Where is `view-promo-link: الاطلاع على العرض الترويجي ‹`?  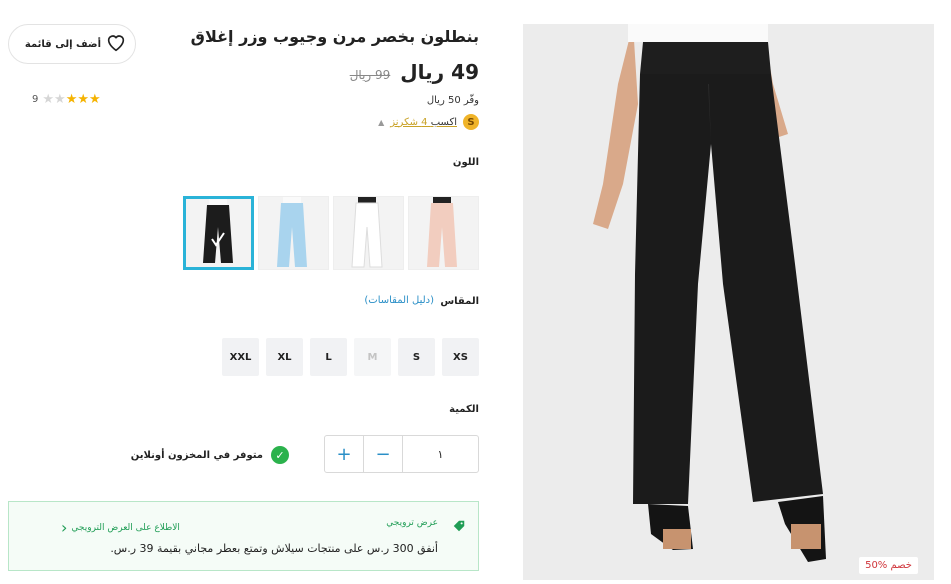
view-promo-link: الاطلاع على العرض الترويجي ‹ is located at coordinates (120, 527).